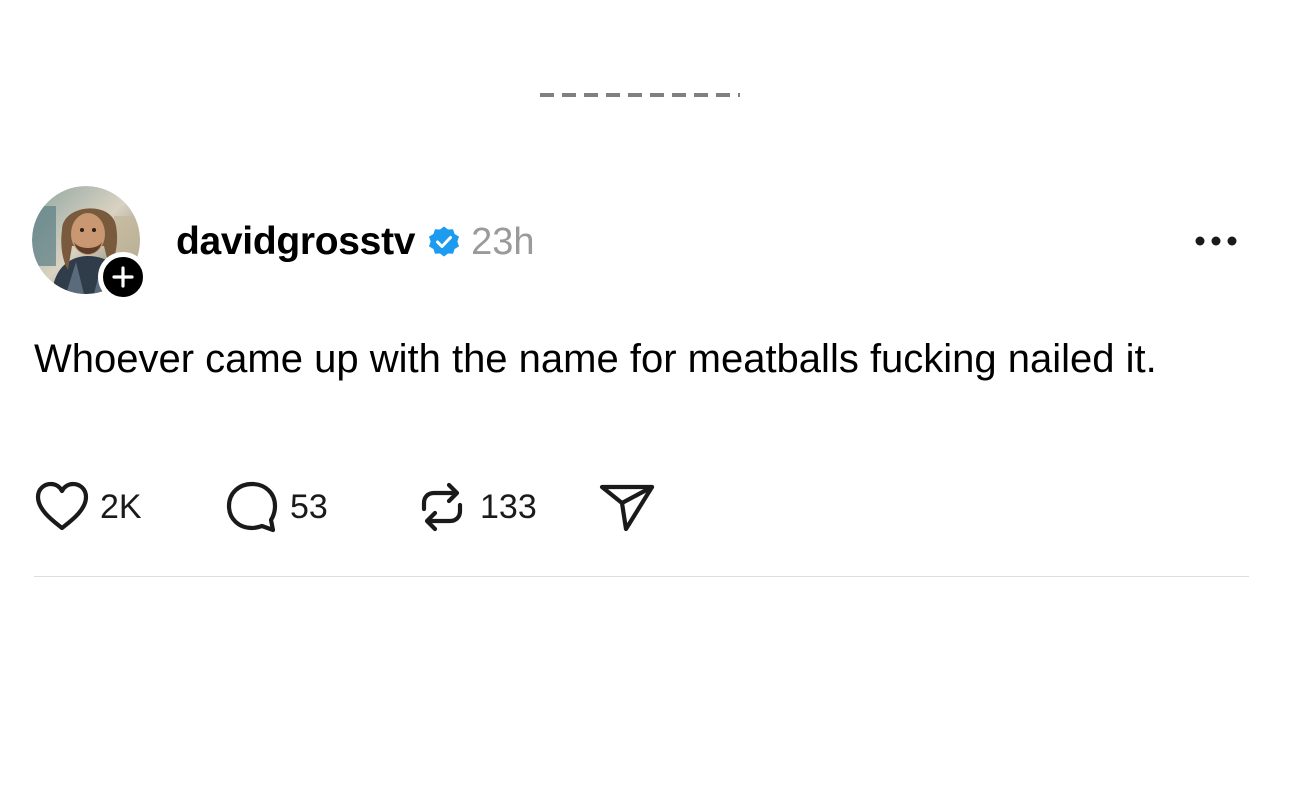 Image resolution: width=1290 pixels, height=791 pixels. Describe the element at coordinates (641, 576) in the screenshot. I see `post-divider` at that location.